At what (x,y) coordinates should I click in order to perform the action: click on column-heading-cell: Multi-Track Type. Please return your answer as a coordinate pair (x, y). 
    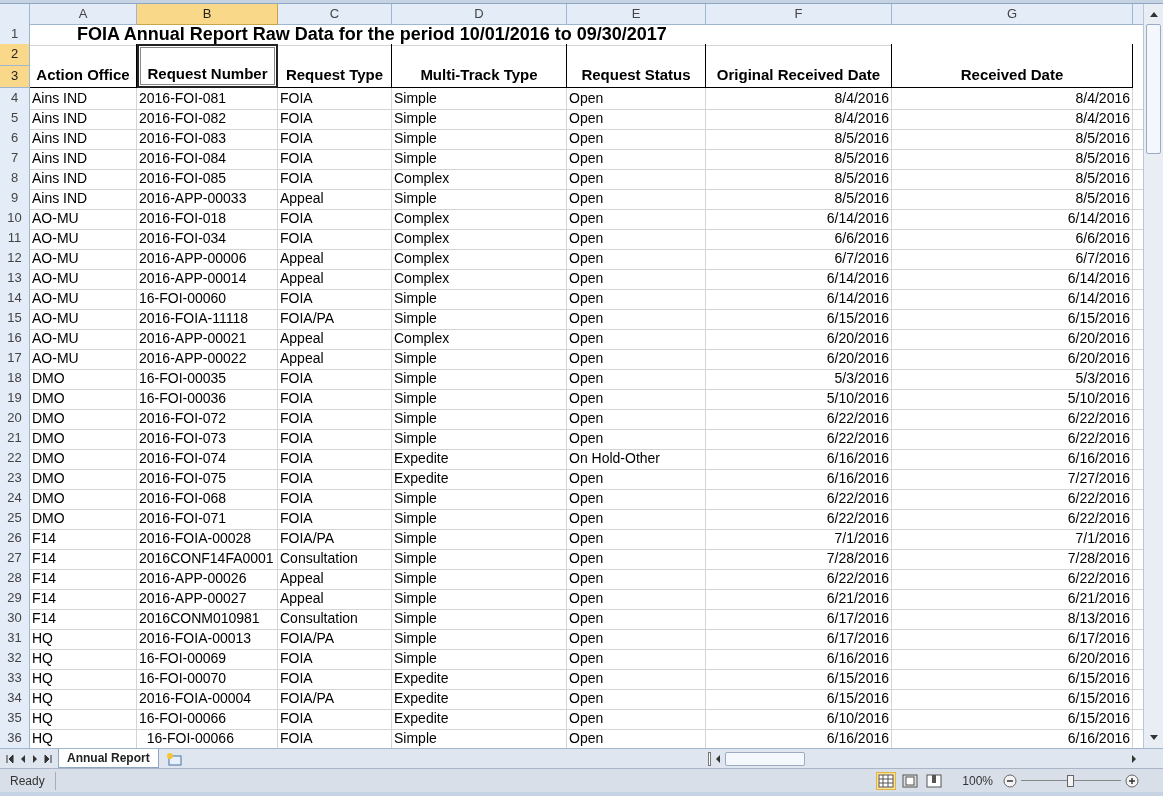
    Looking at the image, I should click on (479, 66).